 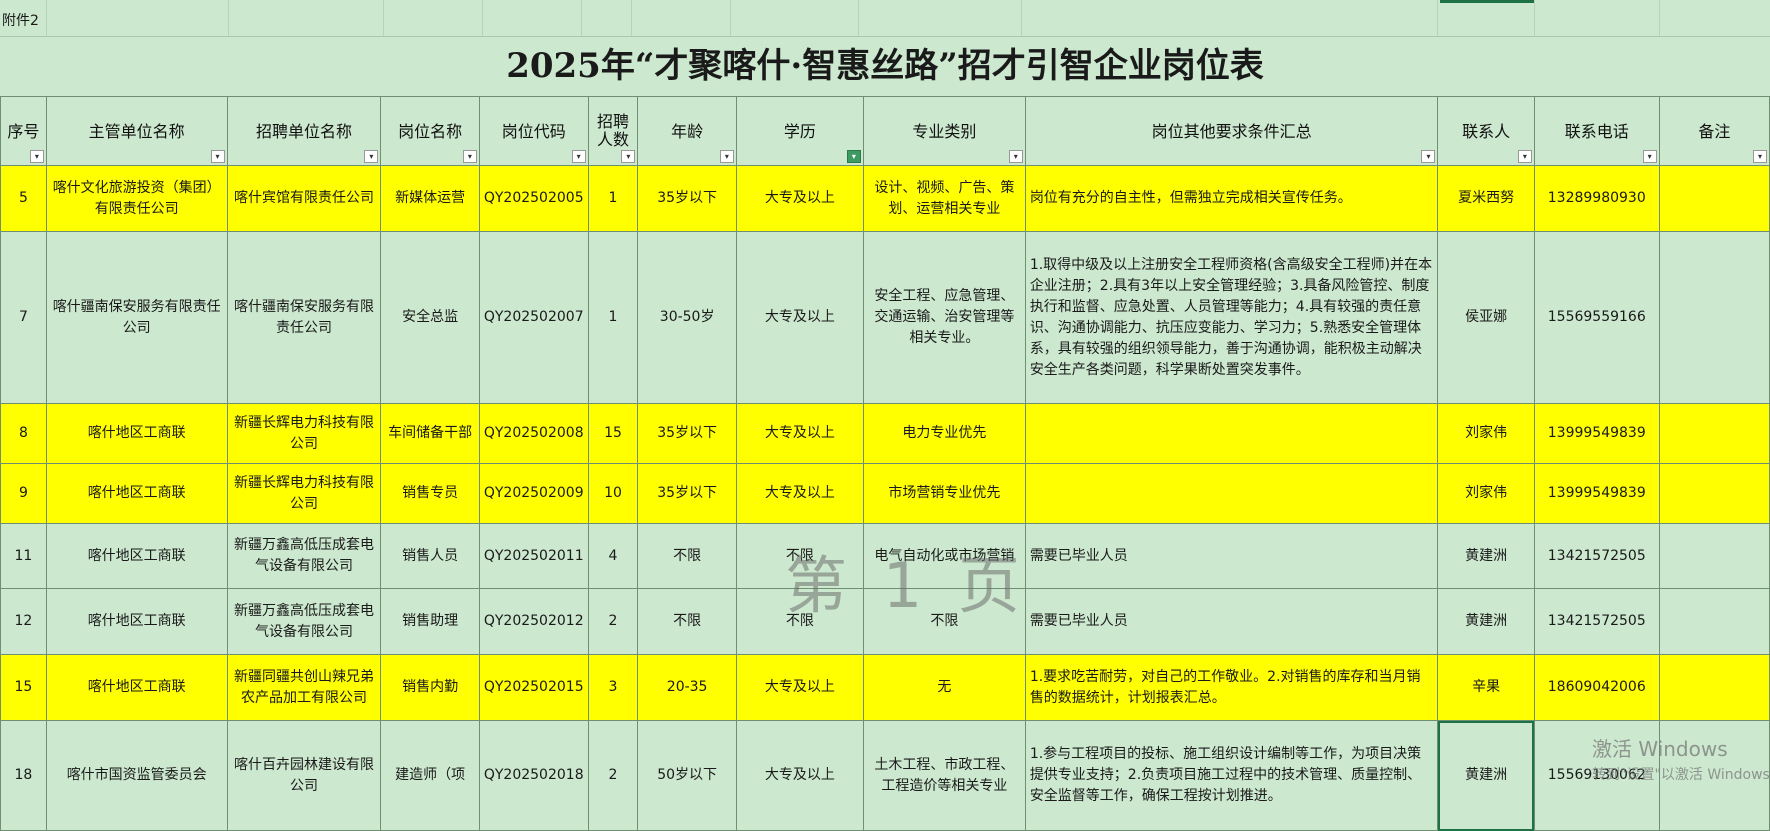 What do you see at coordinates (430, 687) in the screenshot?
I see `cell-post: 销售内勤` at bounding box center [430, 687].